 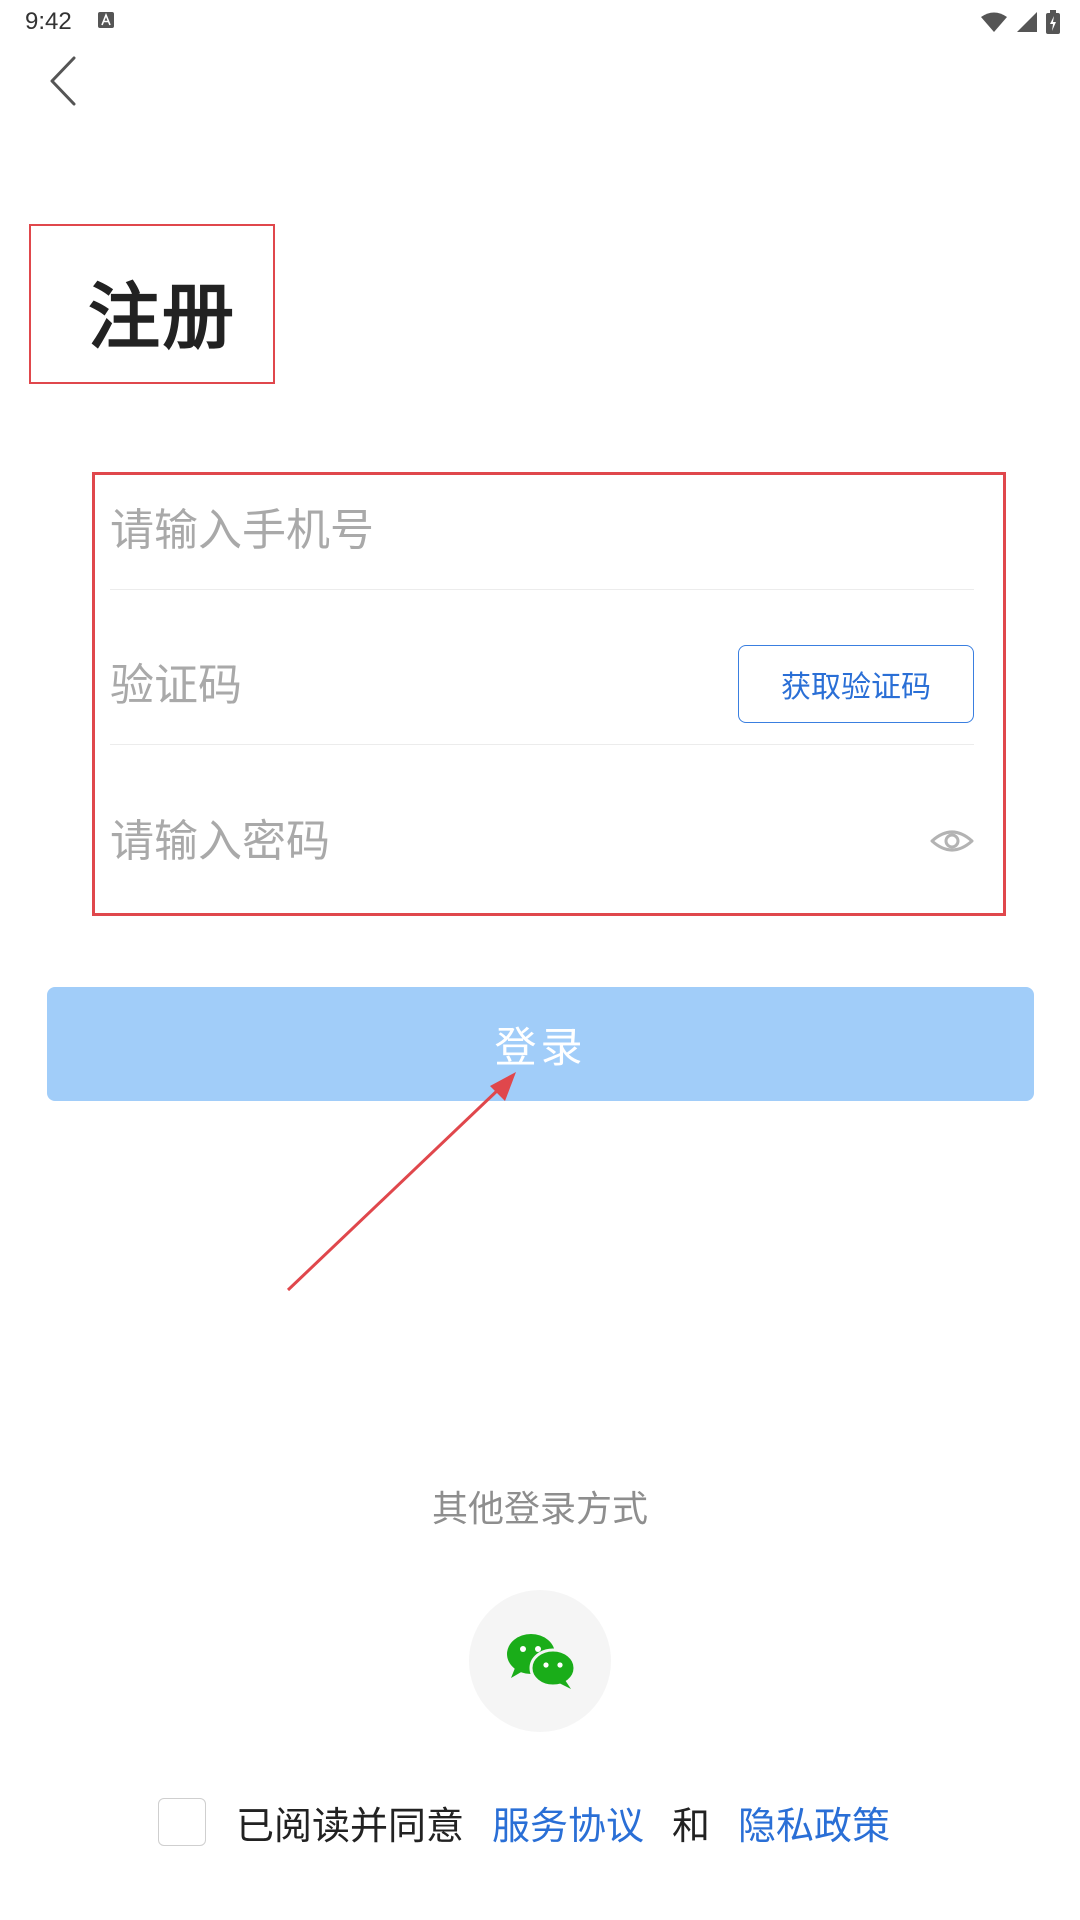 I want to click on service-agreement-link: 服务协议, so click(x=568, y=1822).